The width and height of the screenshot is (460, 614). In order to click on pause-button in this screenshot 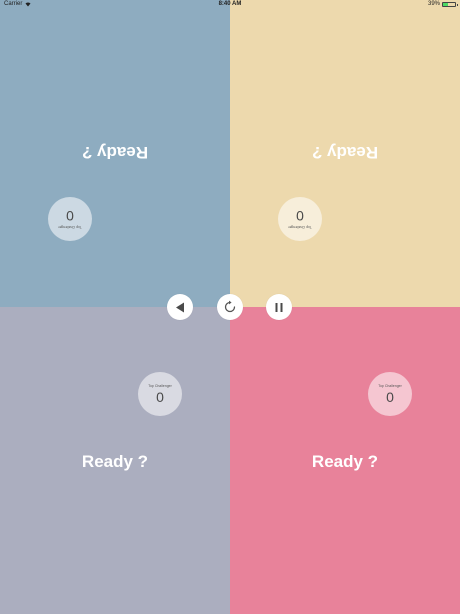, I will do `click(279, 307)`.